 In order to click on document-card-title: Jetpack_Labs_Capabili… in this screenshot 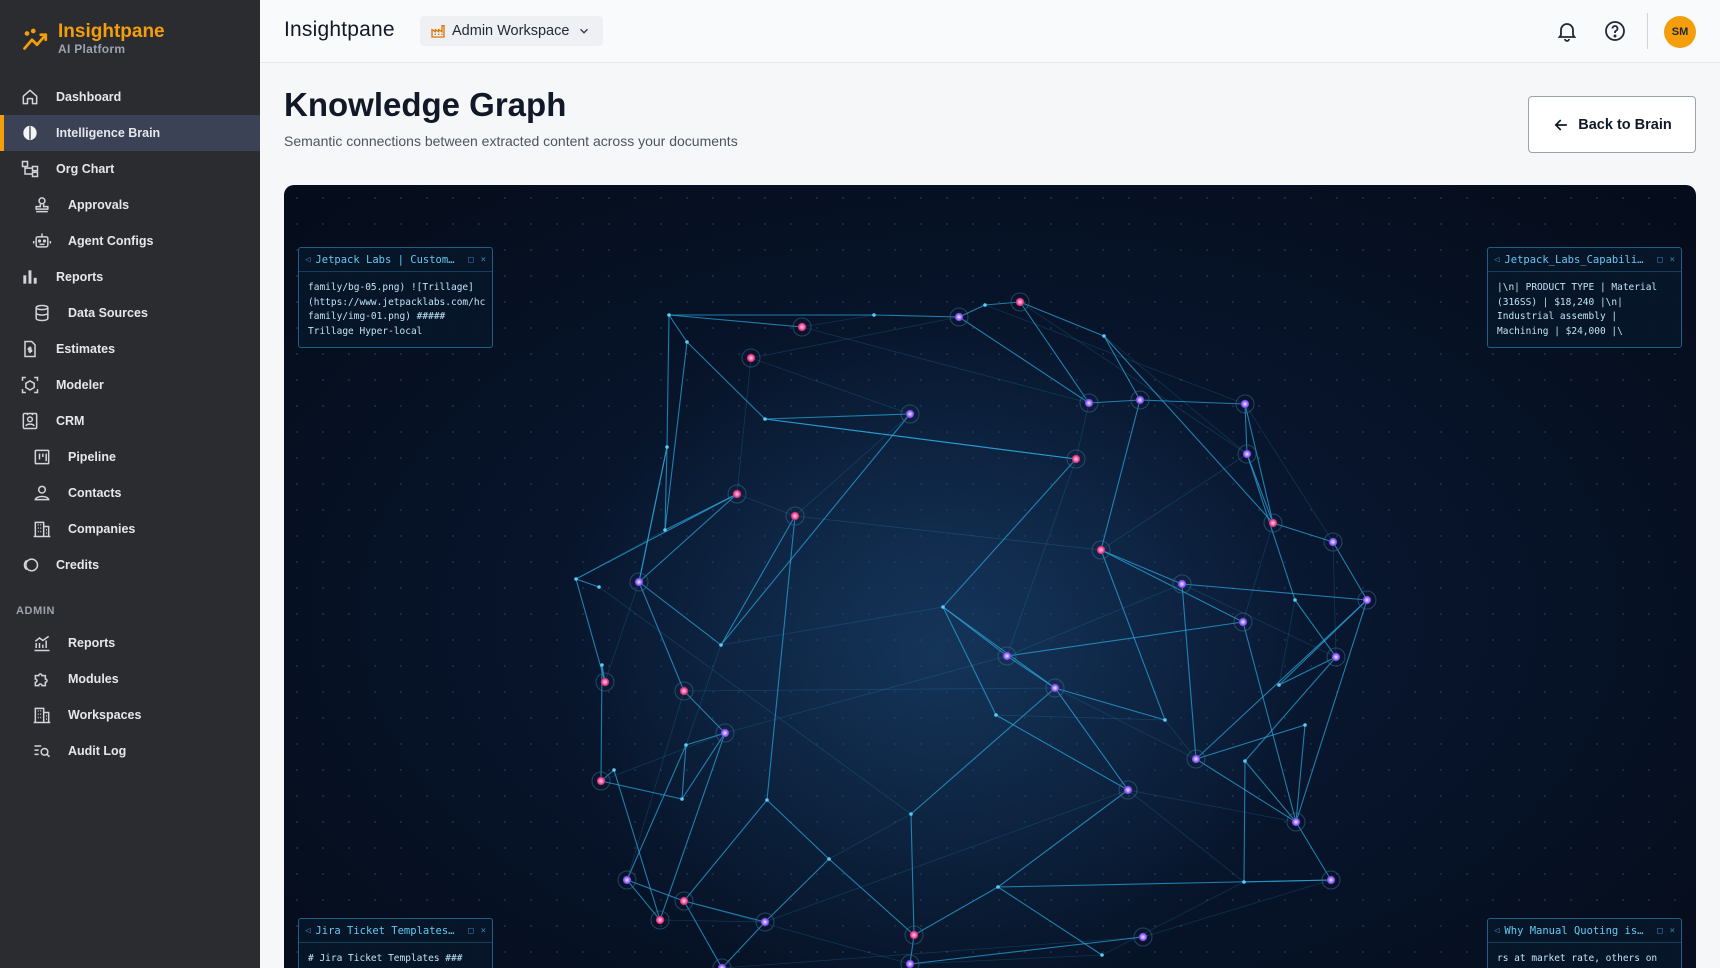, I will do `click(1574, 259)`.